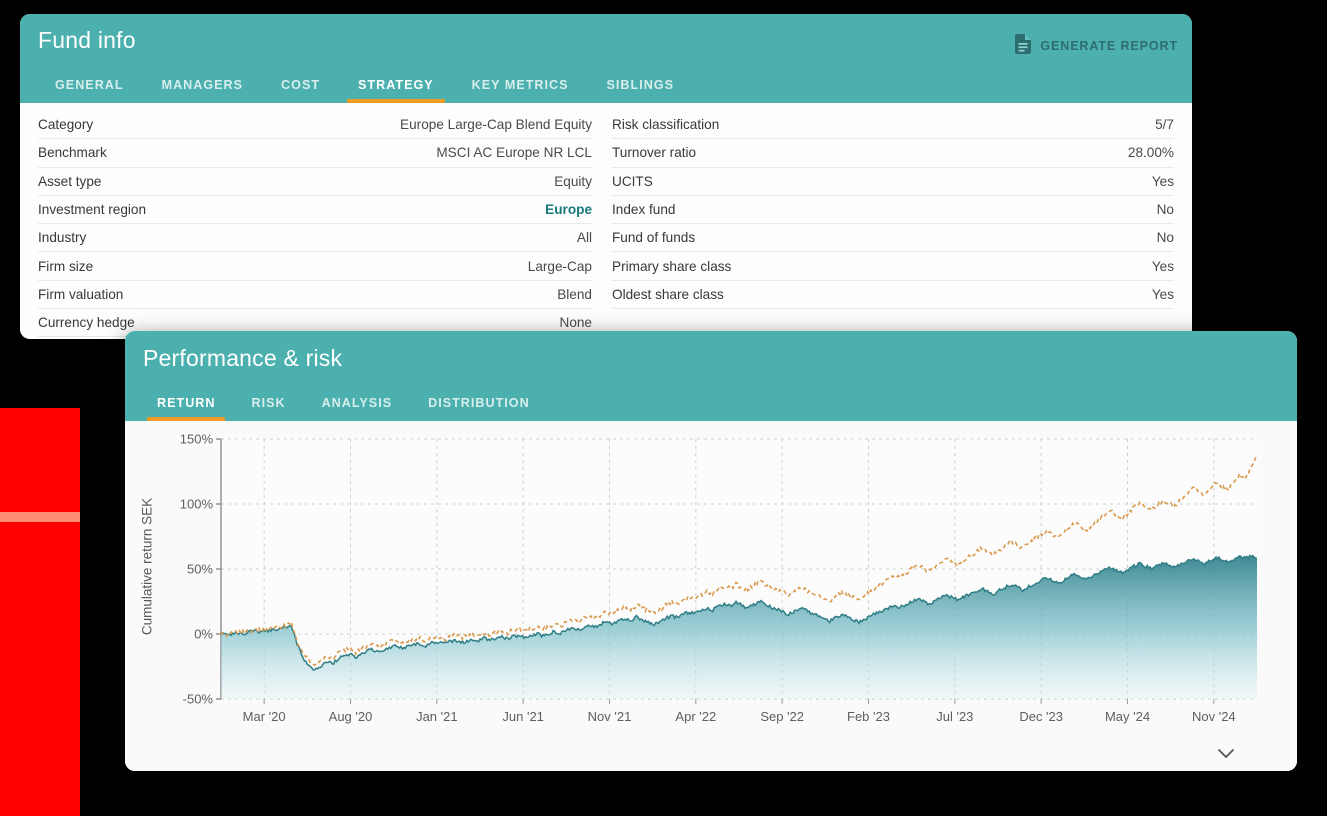  I want to click on info-row-value: Blend, so click(574, 294).